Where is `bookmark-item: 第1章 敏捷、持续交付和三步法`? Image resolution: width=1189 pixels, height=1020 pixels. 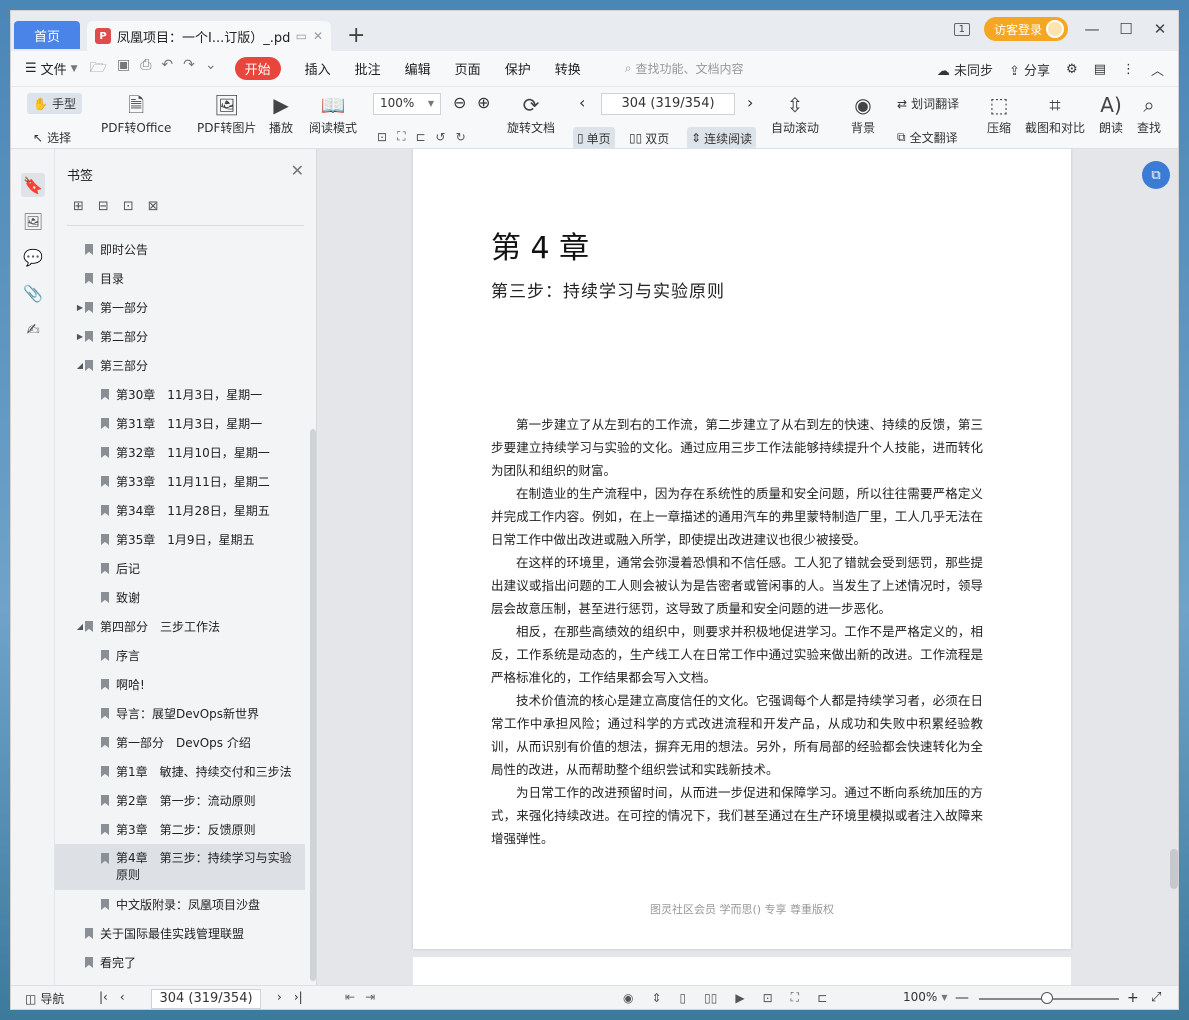 bookmark-item: 第1章 敏捷、持续交付和三步法 is located at coordinates (180, 771).